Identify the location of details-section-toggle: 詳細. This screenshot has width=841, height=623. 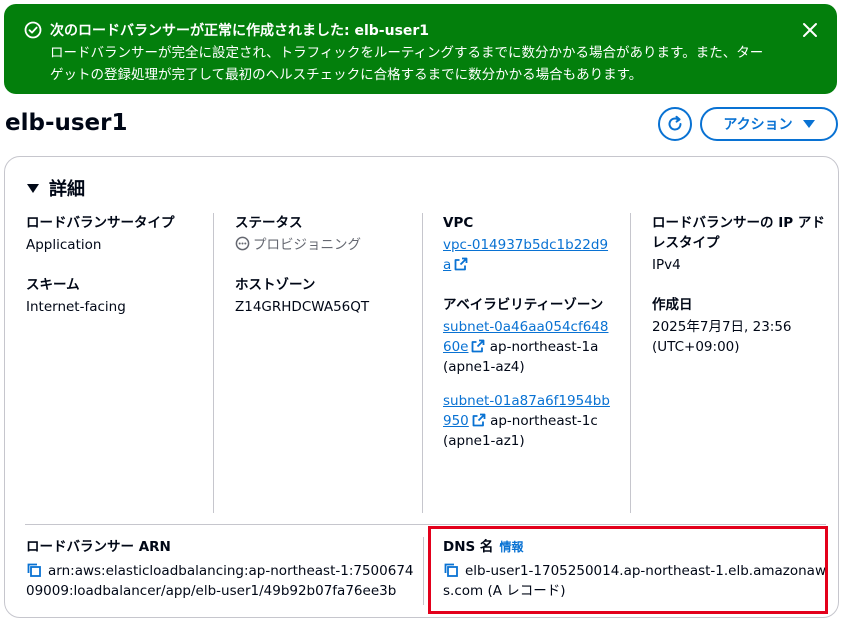
(56, 188).